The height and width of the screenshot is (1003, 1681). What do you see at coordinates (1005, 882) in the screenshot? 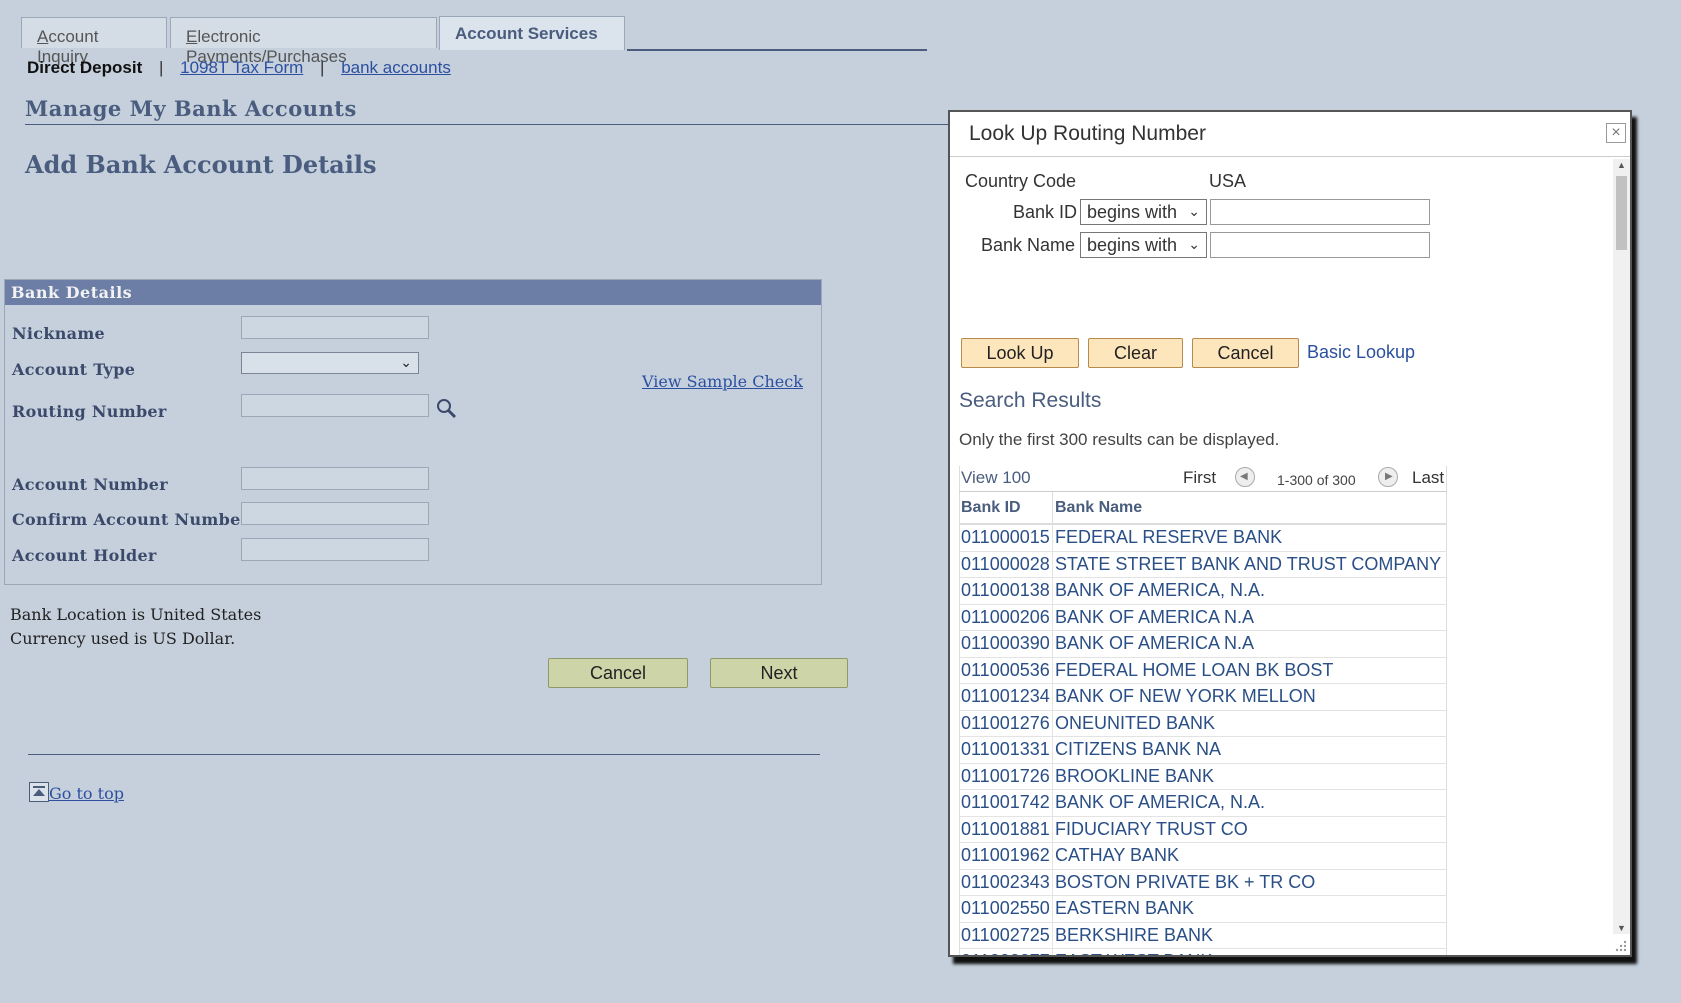
I see `bank-id-cell: 011002343` at bounding box center [1005, 882].